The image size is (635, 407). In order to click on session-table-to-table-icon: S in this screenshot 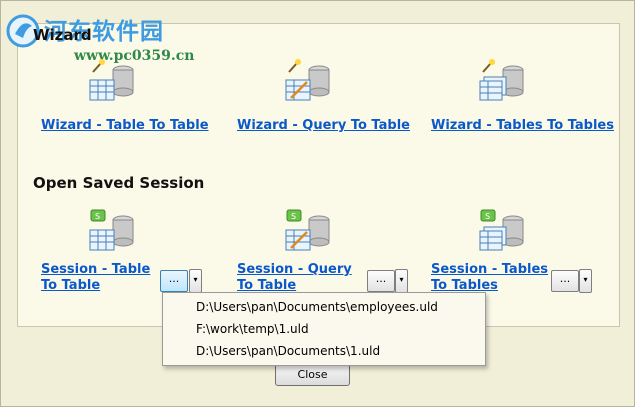, I will do `click(112, 231)`.